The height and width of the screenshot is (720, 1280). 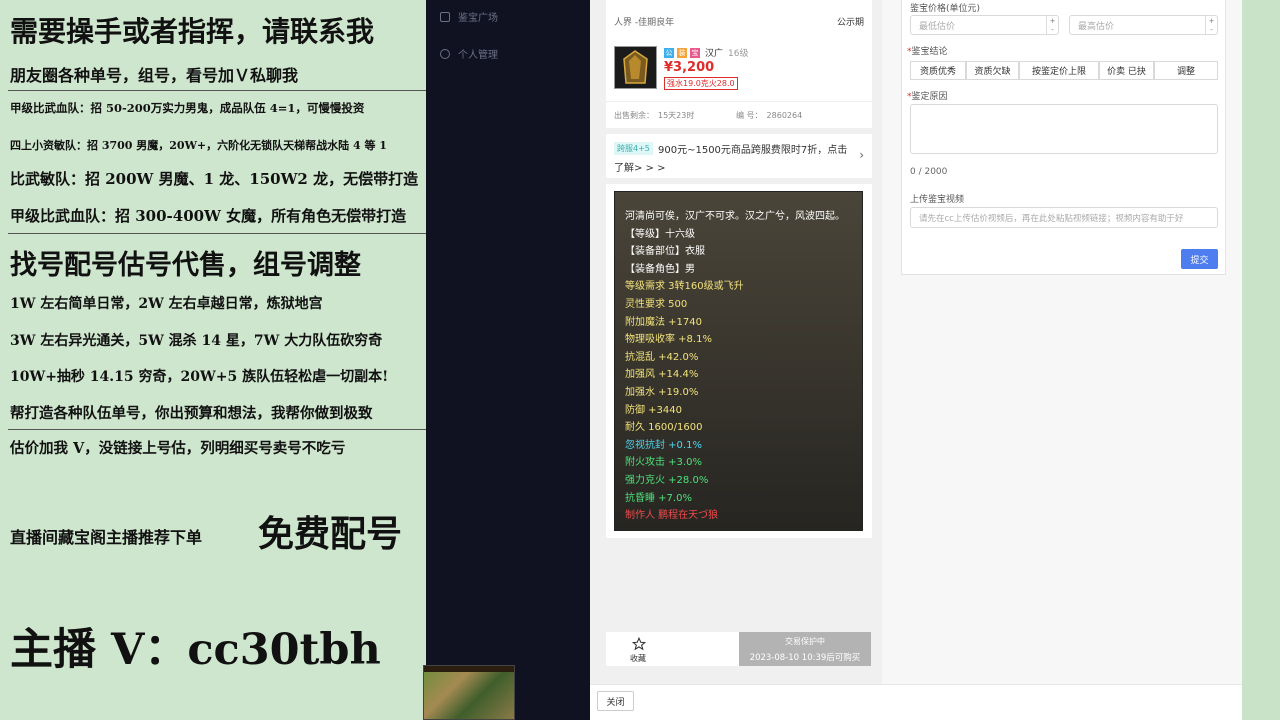 What do you see at coordinates (1064, 217) in the screenshot?
I see `video-link-input: 请先在cc上传估价视频后，再在此处粘贴视频链接；视频内容有助于好` at bounding box center [1064, 217].